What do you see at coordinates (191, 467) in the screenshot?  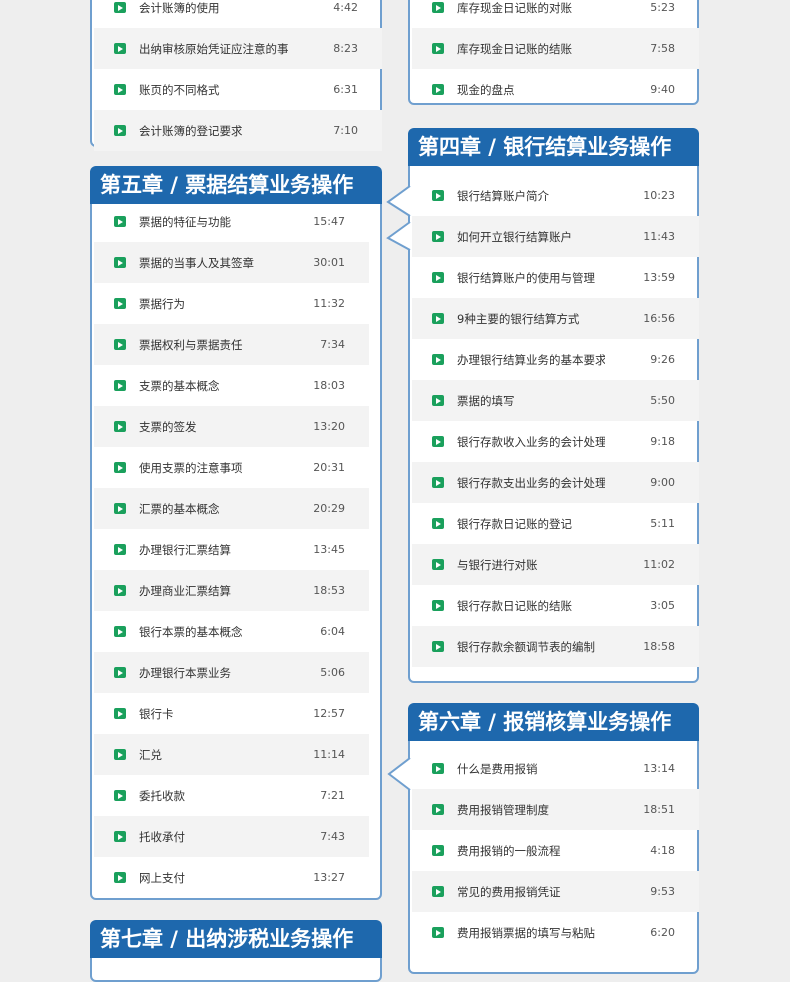 I see `lesson-title: 使用支票的注意事项` at bounding box center [191, 467].